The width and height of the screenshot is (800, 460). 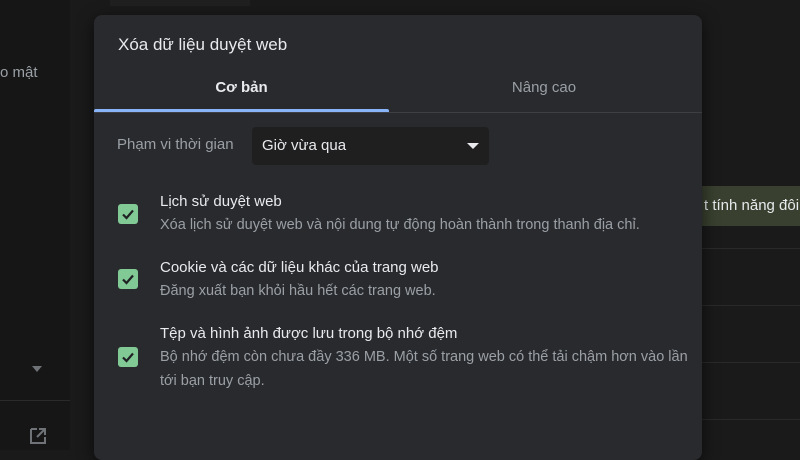 What do you see at coordinates (751, 206) in the screenshot?
I see `enable-feature-button: t tính năng đôi` at bounding box center [751, 206].